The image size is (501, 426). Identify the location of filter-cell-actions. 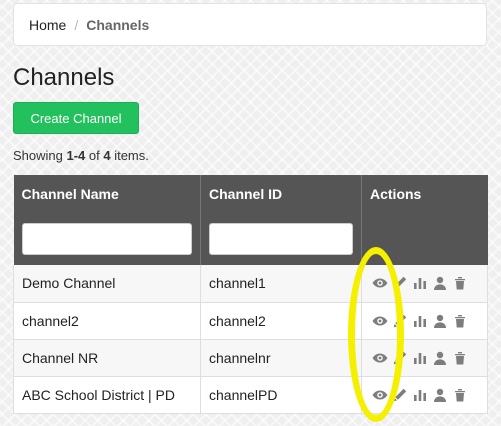
(424, 239).